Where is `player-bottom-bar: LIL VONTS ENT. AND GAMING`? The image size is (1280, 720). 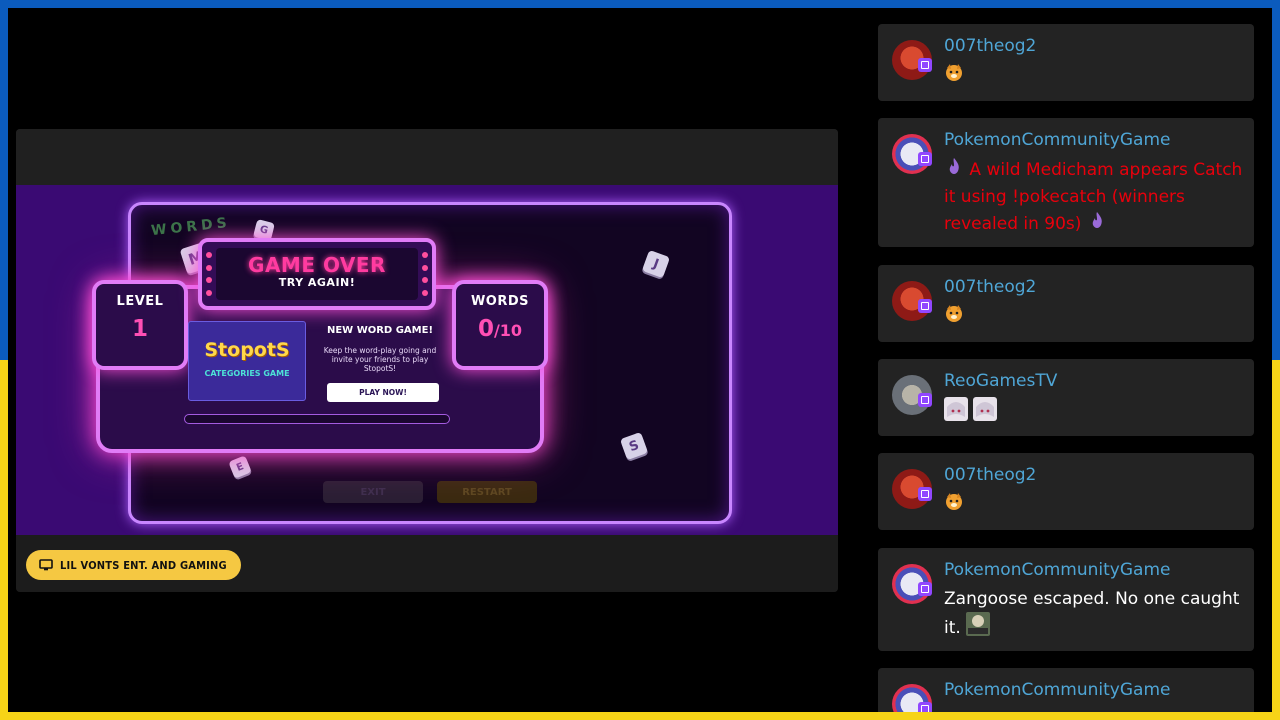
player-bottom-bar: LIL VONTS ENT. AND GAMING is located at coordinates (427, 563).